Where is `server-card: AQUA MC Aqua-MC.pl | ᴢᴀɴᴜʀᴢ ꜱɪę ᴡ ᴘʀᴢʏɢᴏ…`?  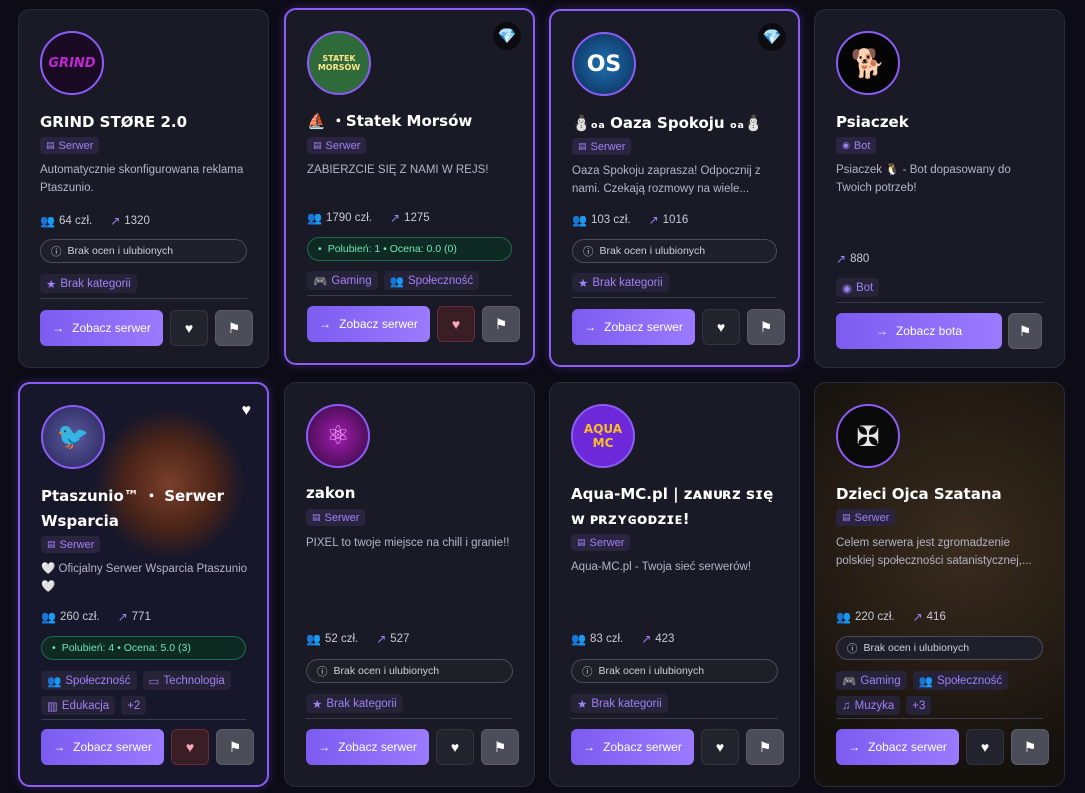 server-card: AQUA MC Aqua-MC.pl | ᴢᴀɴᴜʀᴢ ꜱɪę ᴡ ᴘʀᴢʏɢᴏ… is located at coordinates (674, 584).